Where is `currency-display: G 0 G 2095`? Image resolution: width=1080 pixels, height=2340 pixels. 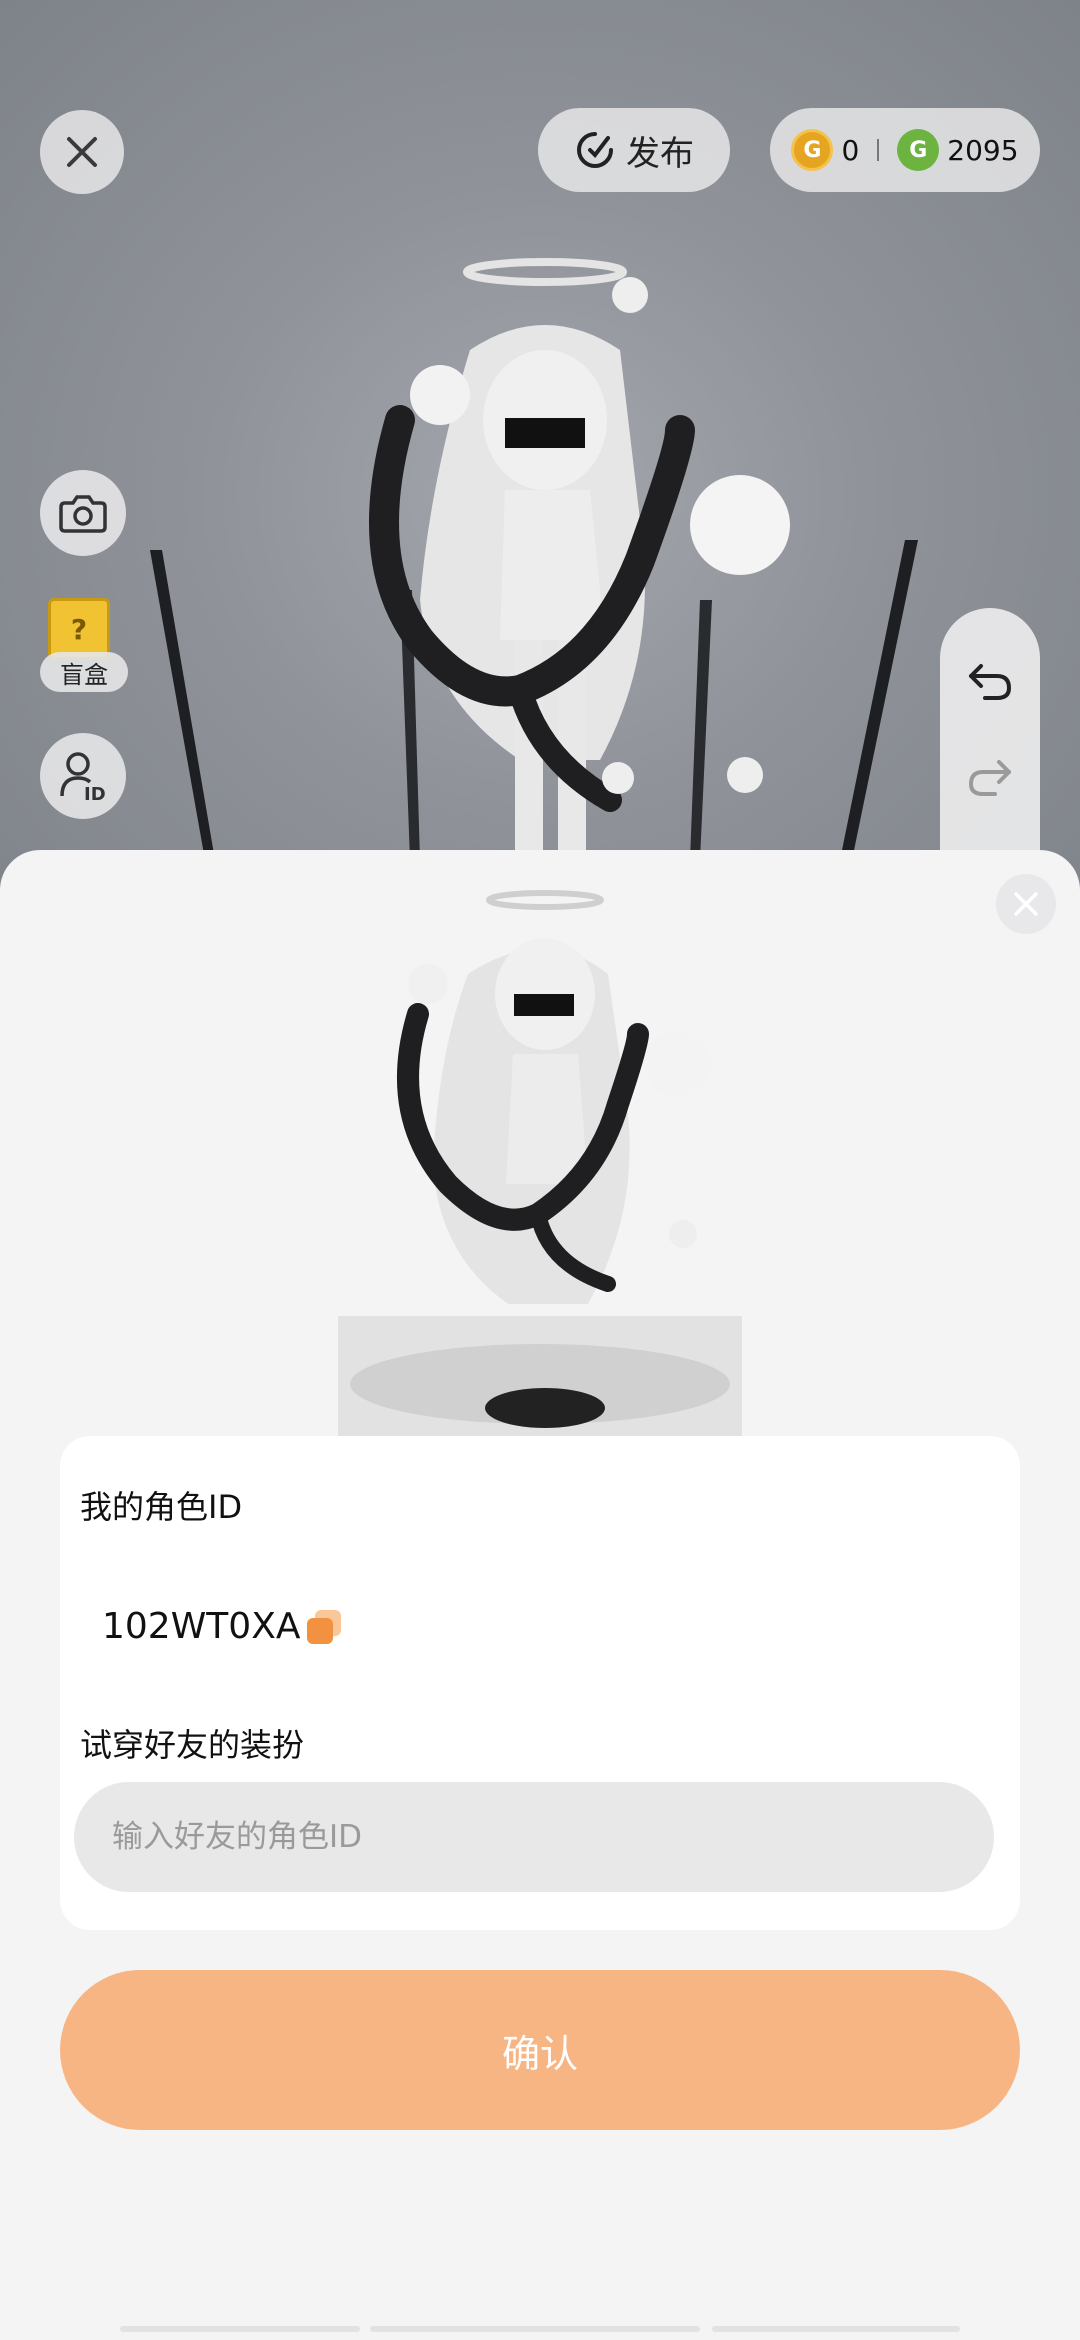 currency-display: G 0 G 2095 is located at coordinates (905, 150).